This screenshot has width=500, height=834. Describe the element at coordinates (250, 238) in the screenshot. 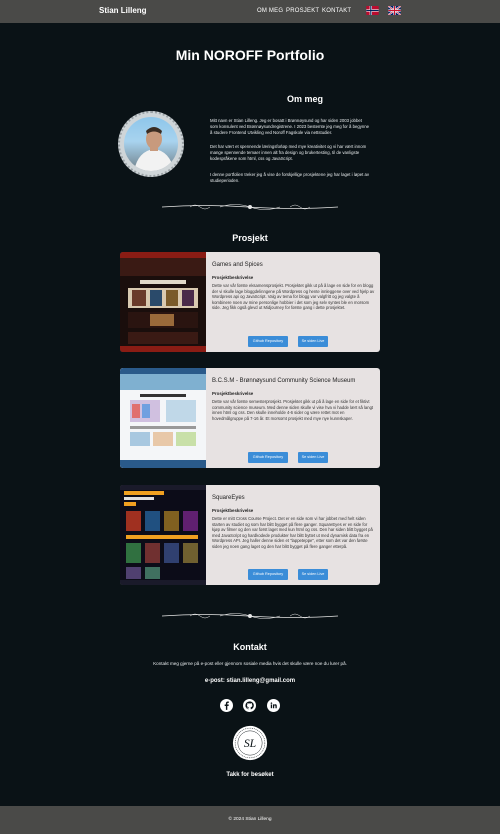

I see `projects-heading: Prosjekt` at that location.